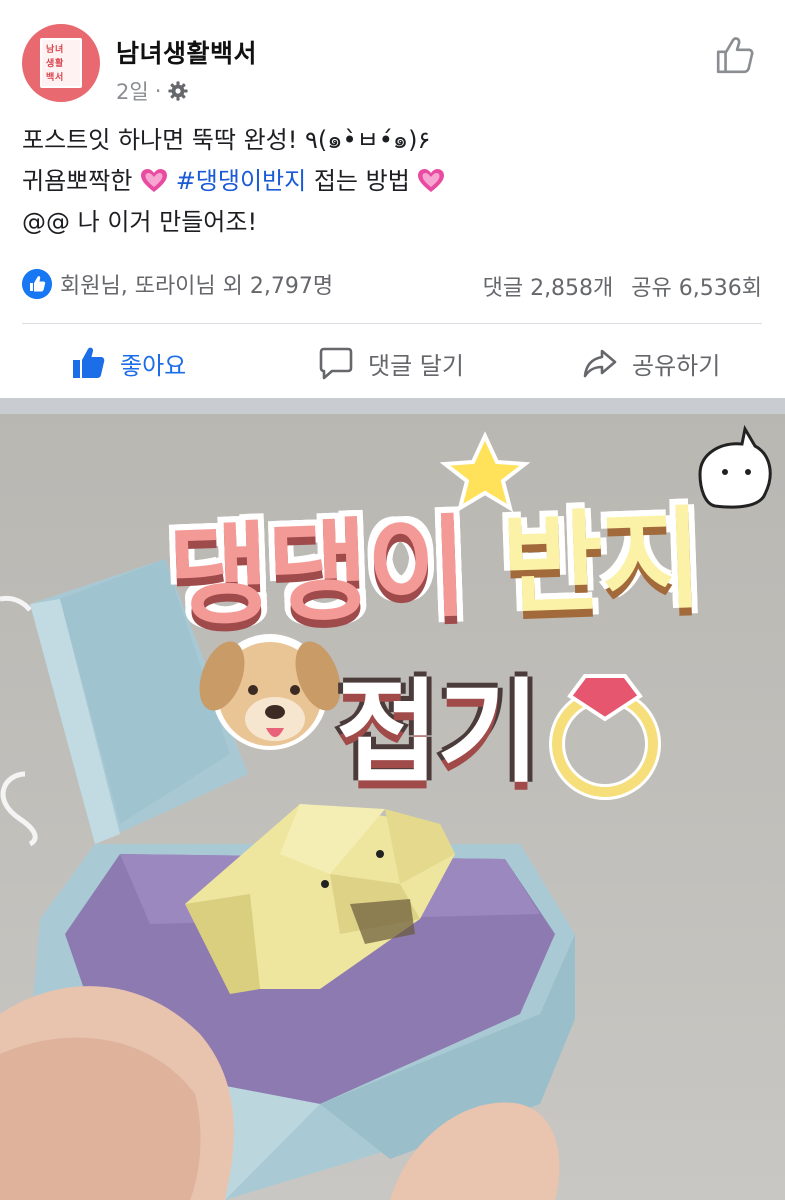 Image resolution: width=785 pixels, height=1200 pixels. Describe the element at coordinates (676, 365) in the screenshot. I see `share-label: 공유하기` at that location.